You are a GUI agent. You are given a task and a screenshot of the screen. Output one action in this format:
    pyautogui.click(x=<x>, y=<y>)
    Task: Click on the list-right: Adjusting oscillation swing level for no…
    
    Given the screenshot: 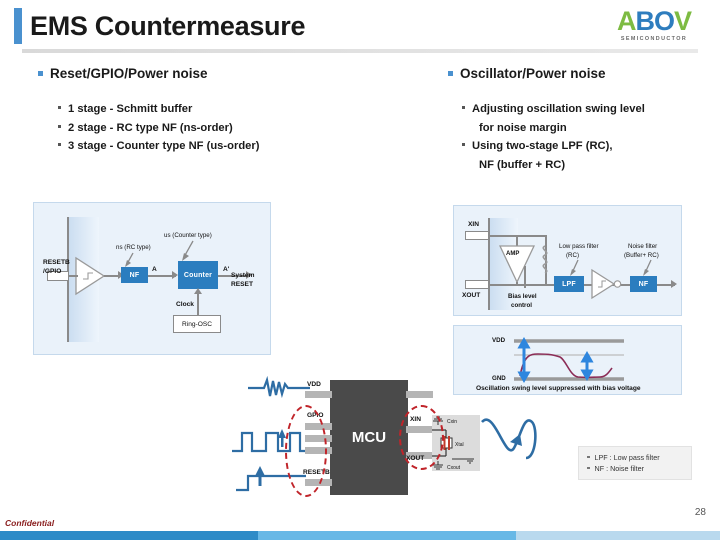 What is the action you would take?
    pyautogui.click(x=553, y=137)
    